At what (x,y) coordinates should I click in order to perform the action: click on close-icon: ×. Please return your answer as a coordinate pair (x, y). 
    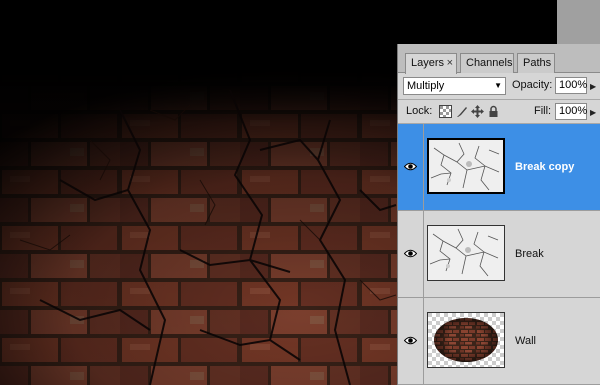
    Looking at the image, I should click on (450, 63).